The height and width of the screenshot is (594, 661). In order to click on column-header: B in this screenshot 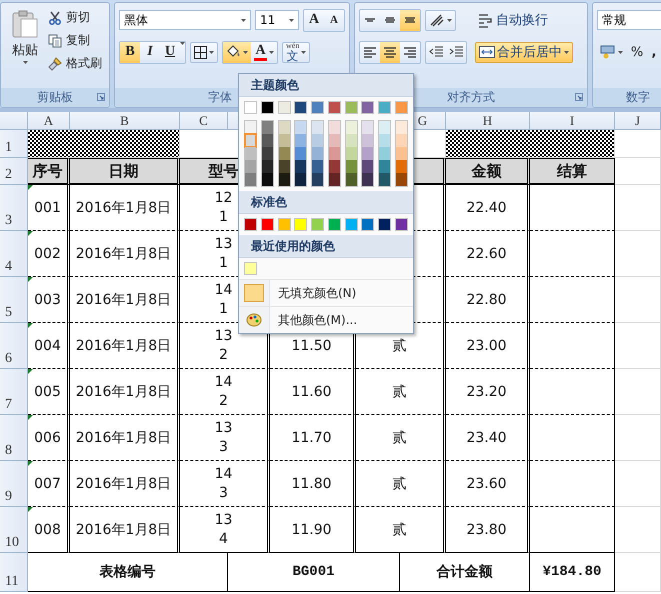, I will do `click(125, 121)`.